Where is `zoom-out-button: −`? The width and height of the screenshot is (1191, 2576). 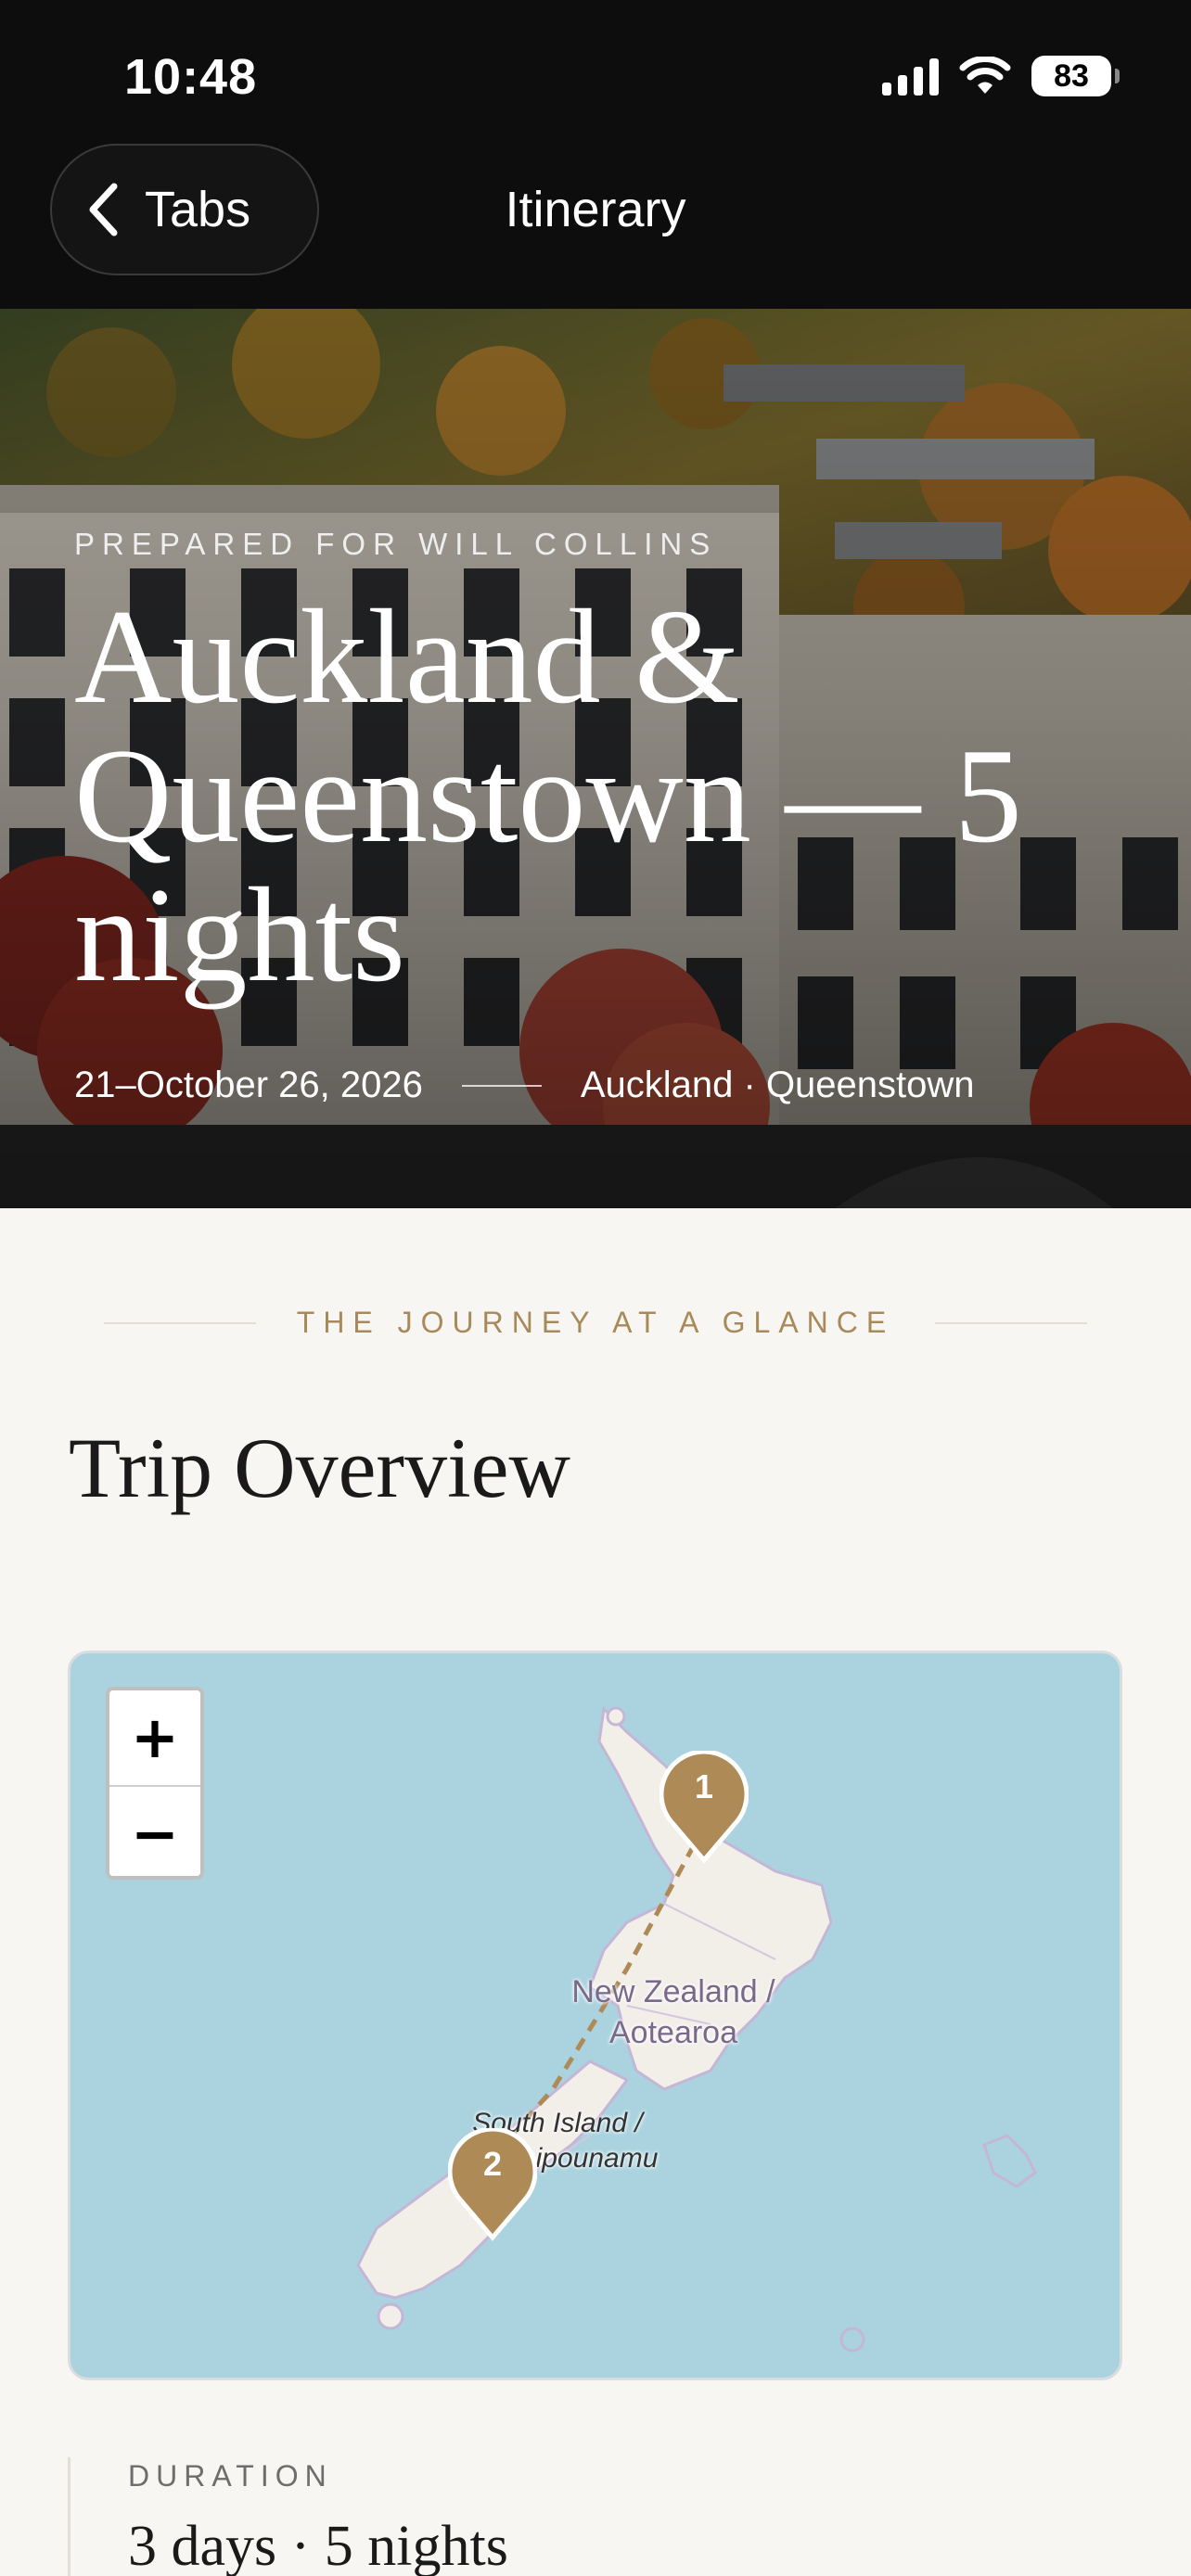
zoom-out-button: − is located at coordinates (154, 1831).